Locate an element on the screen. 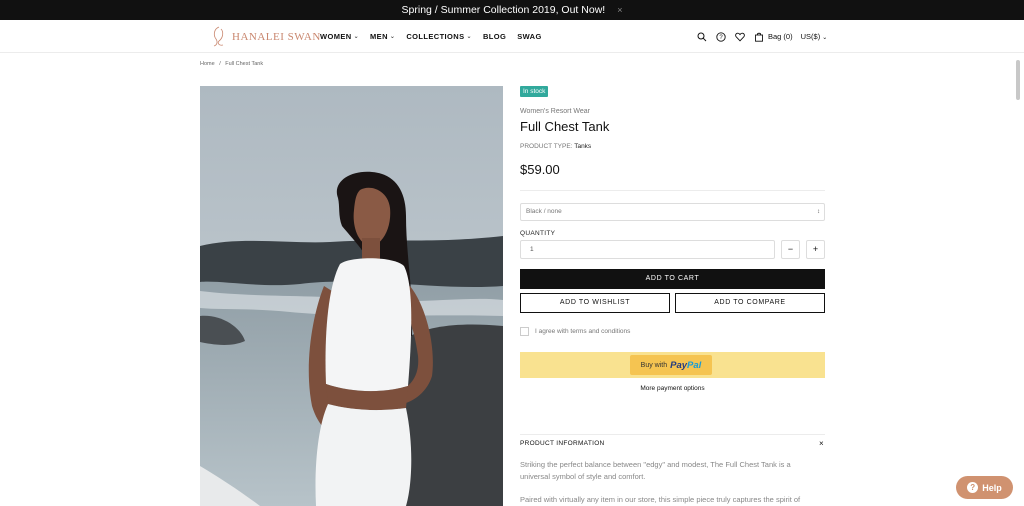  terms-label: I agree with terms and conditions is located at coordinates (582, 331).